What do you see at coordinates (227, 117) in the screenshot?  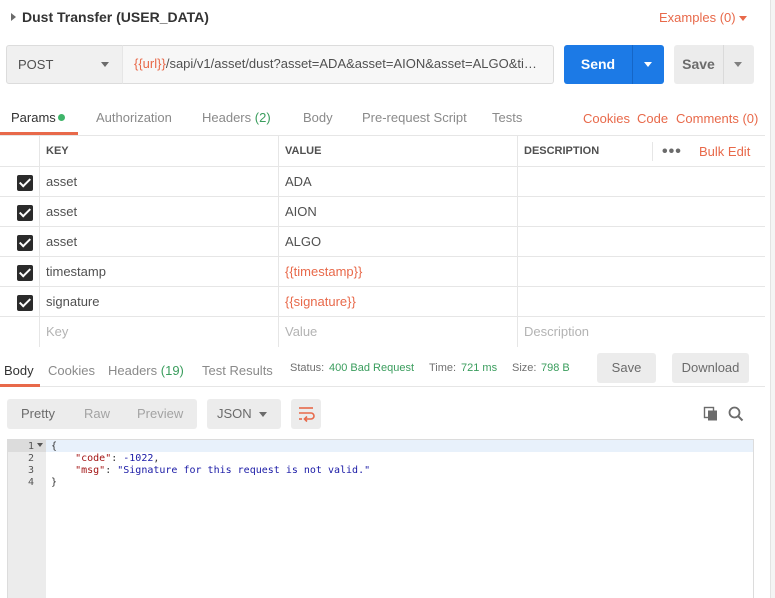 I see `tab-headers-label: Headers` at bounding box center [227, 117].